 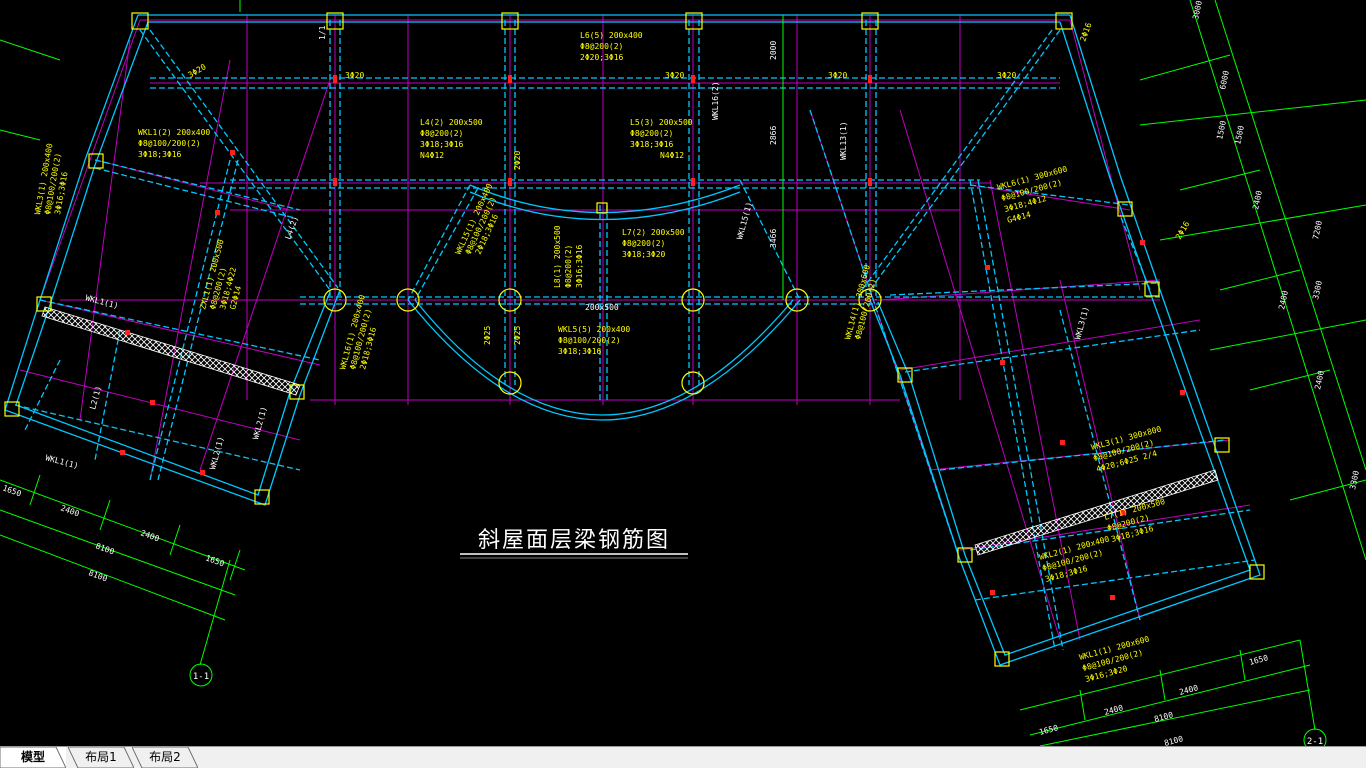 I want to click on dimension-text: 3000, so click(x=1197, y=10).